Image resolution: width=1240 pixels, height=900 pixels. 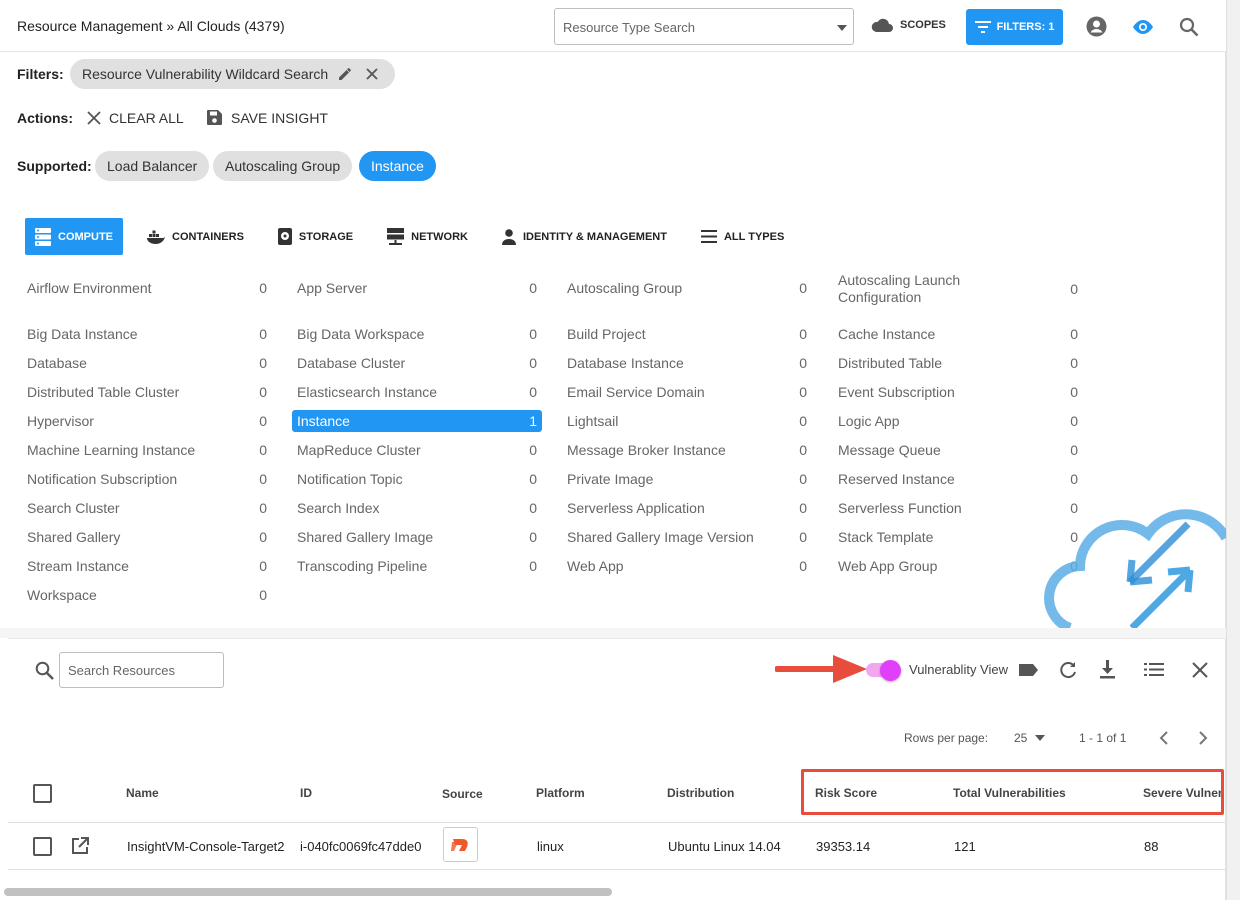 I want to click on storage-icon, so click(x=284, y=236).